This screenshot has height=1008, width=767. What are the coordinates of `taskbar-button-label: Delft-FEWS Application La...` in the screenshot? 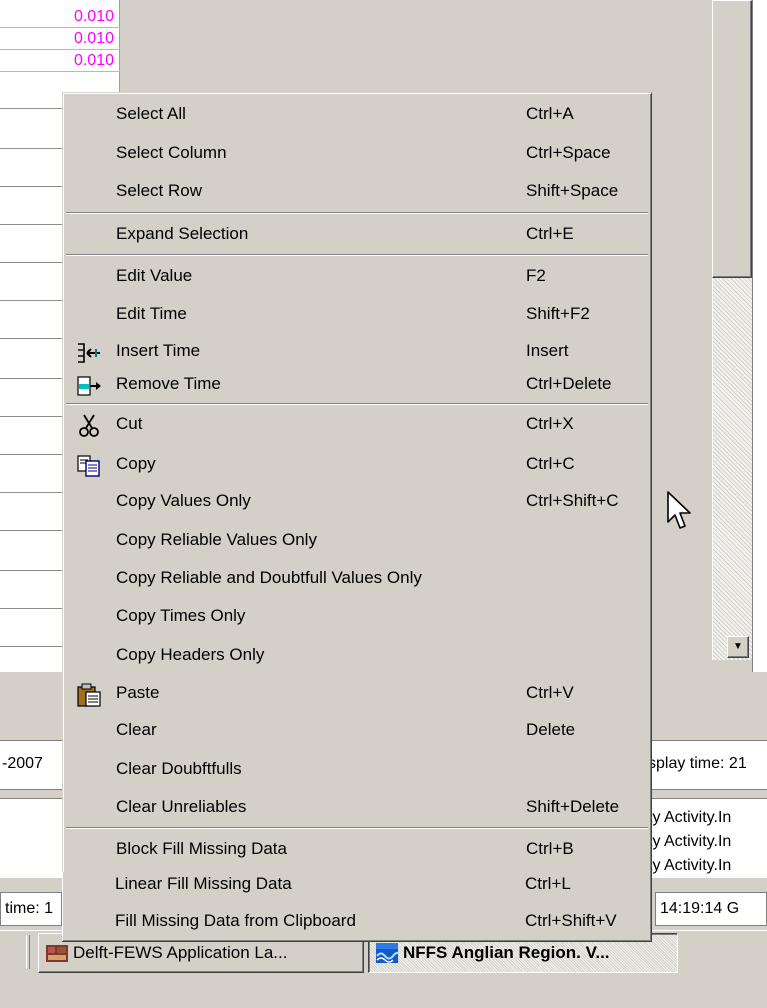 It's located at (180, 952).